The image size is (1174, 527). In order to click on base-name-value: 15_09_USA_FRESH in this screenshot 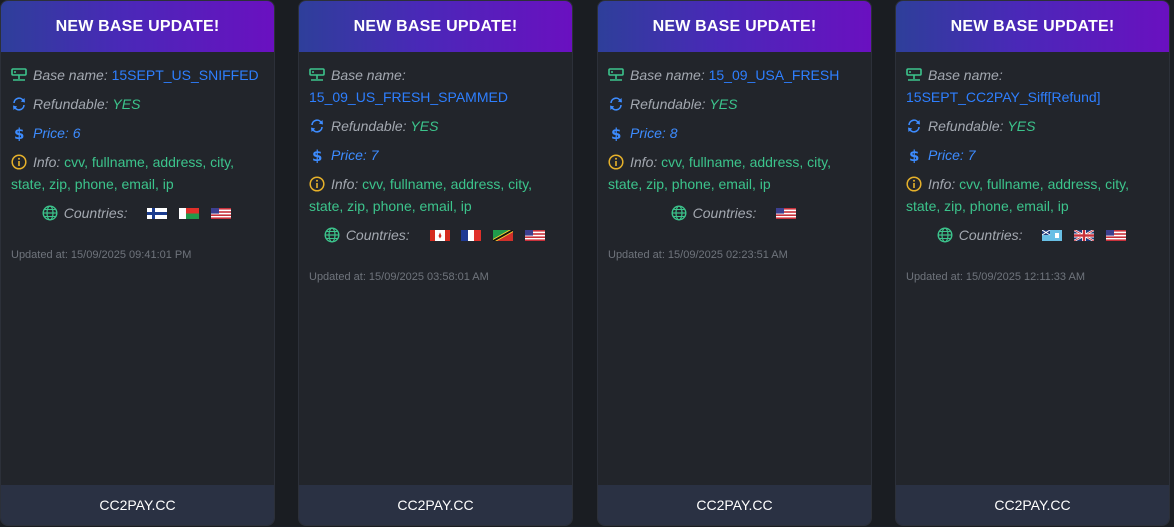, I will do `click(774, 75)`.